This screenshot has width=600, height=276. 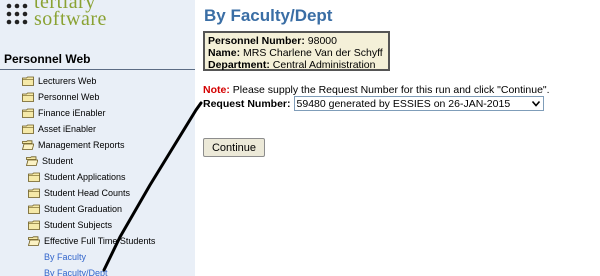 What do you see at coordinates (247, 103) in the screenshot?
I see `request-number-label: Request Number:` at bounding box center [247, 103].